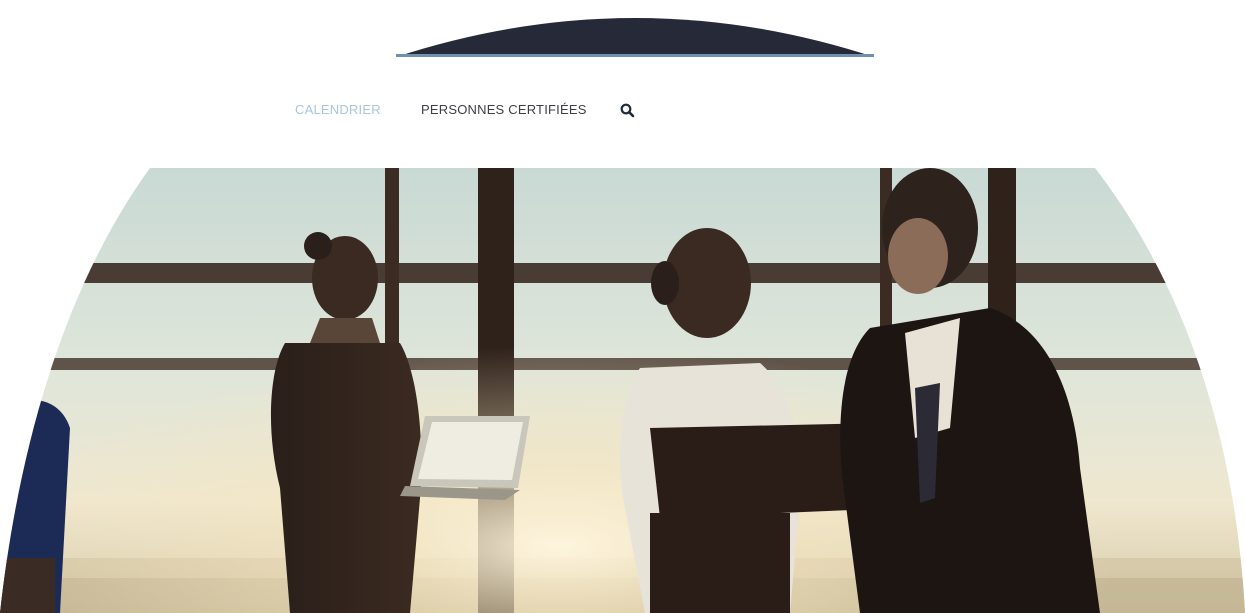  I want to click on main-nav: CALENDRIER PERSONNES CERTIFIÉES, so click(622, 111).